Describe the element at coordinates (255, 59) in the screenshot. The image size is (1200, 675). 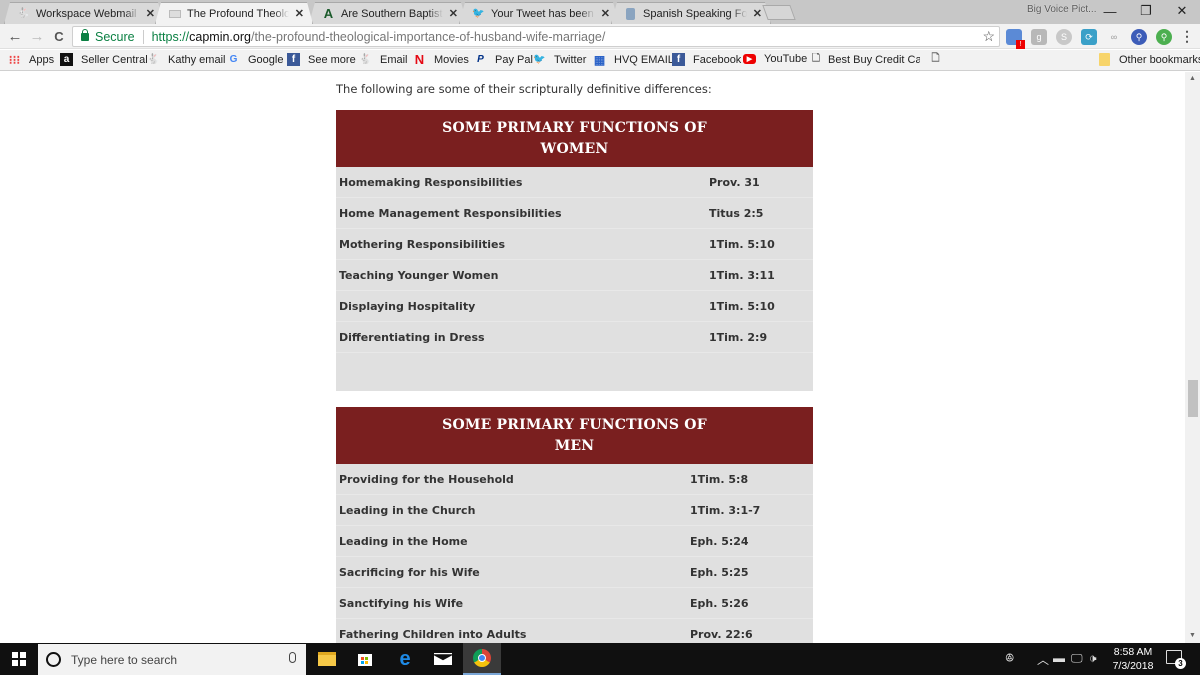
I see `bookmark-google: G Google` at that location.